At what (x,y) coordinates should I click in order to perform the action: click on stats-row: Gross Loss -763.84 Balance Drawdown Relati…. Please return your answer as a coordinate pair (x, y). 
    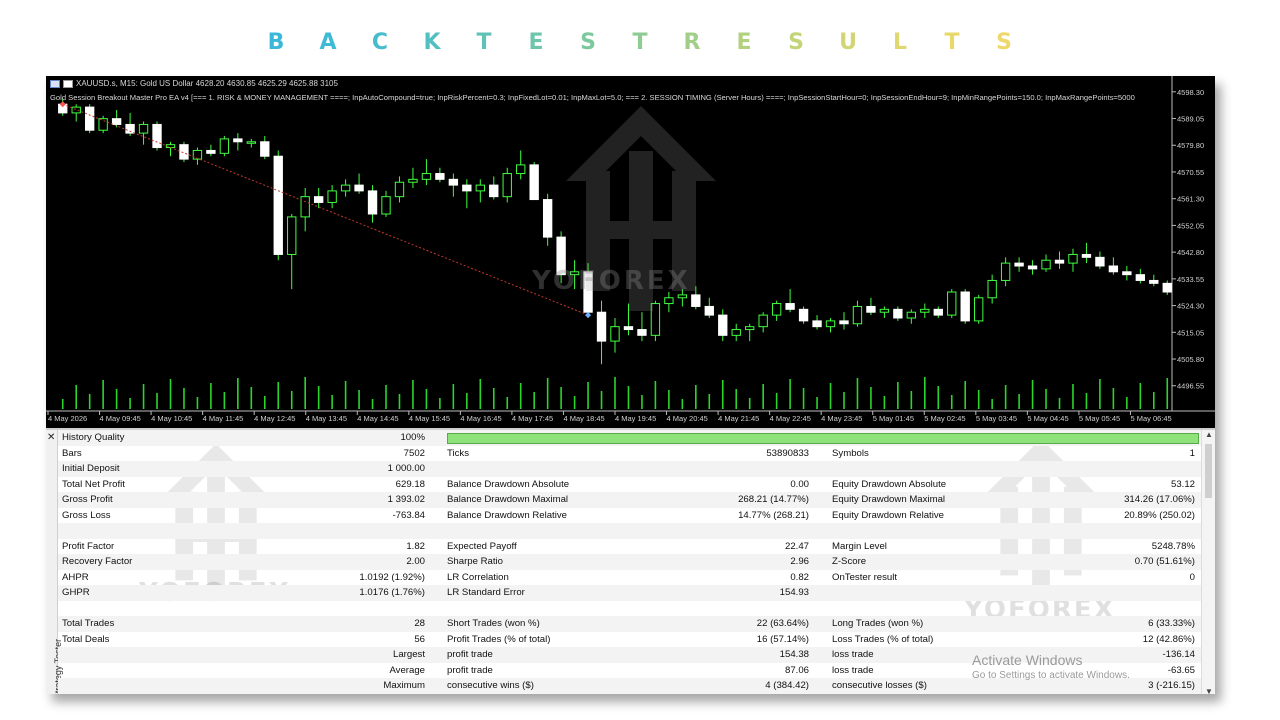
    Looking at the image, I should click on (629, 516).